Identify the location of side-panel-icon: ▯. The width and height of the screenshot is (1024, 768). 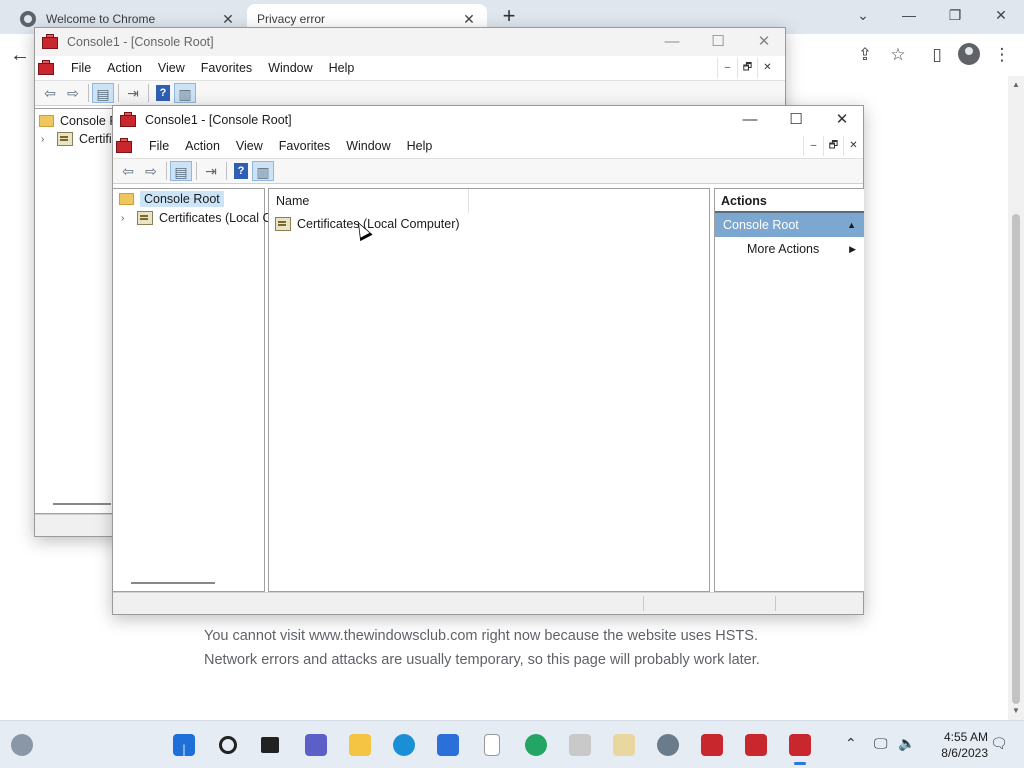
(937, 56).